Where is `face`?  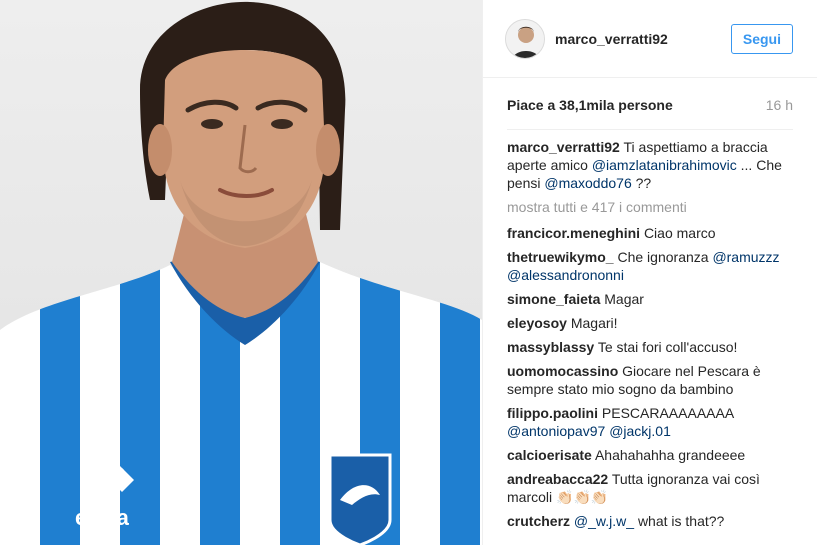
face is located at coordinates (244, 149).